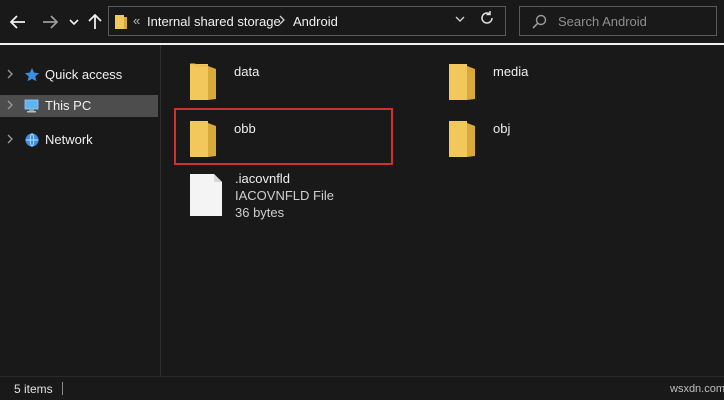  I want to click on sidebar-item-label: This PC, so click(68, 105).